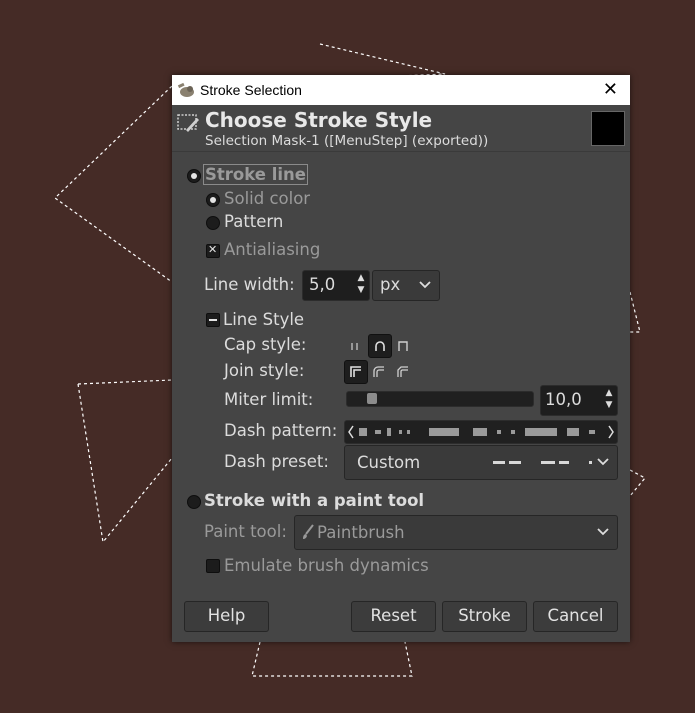 This screenshot has width=695, height=713. What do you see at coordinates (276, 461) in the screenshot?
I see `dash-preset-label: Dash preset:` at bounding box center [276, 461].